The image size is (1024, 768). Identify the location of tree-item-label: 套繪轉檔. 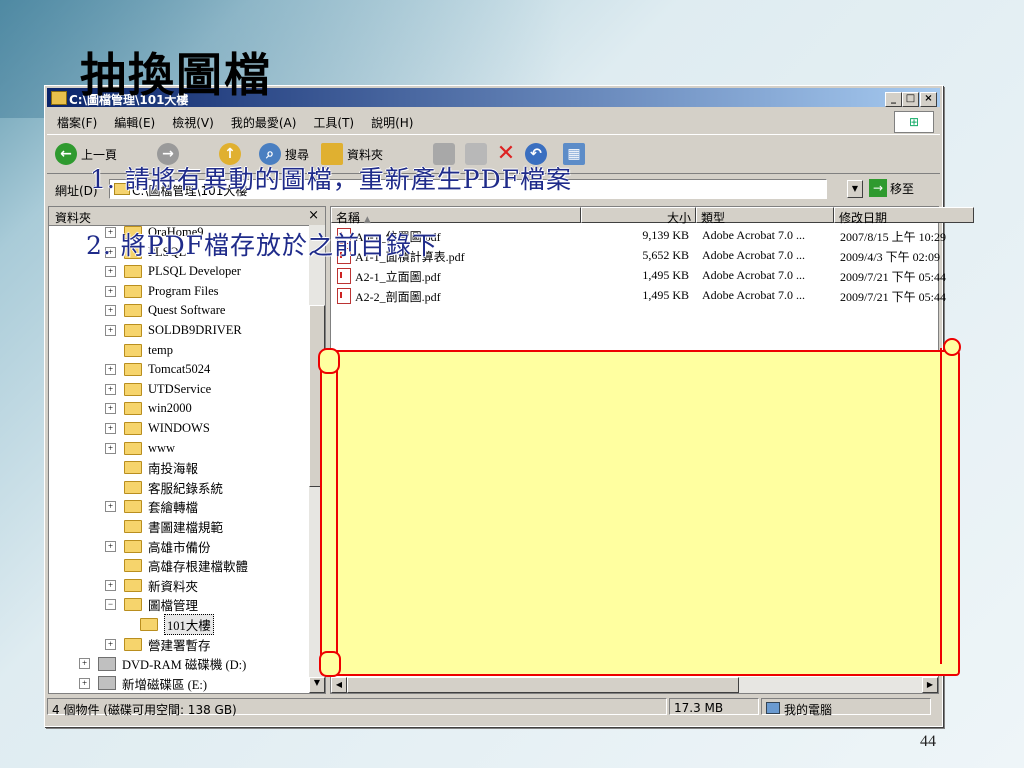
(173, 508).